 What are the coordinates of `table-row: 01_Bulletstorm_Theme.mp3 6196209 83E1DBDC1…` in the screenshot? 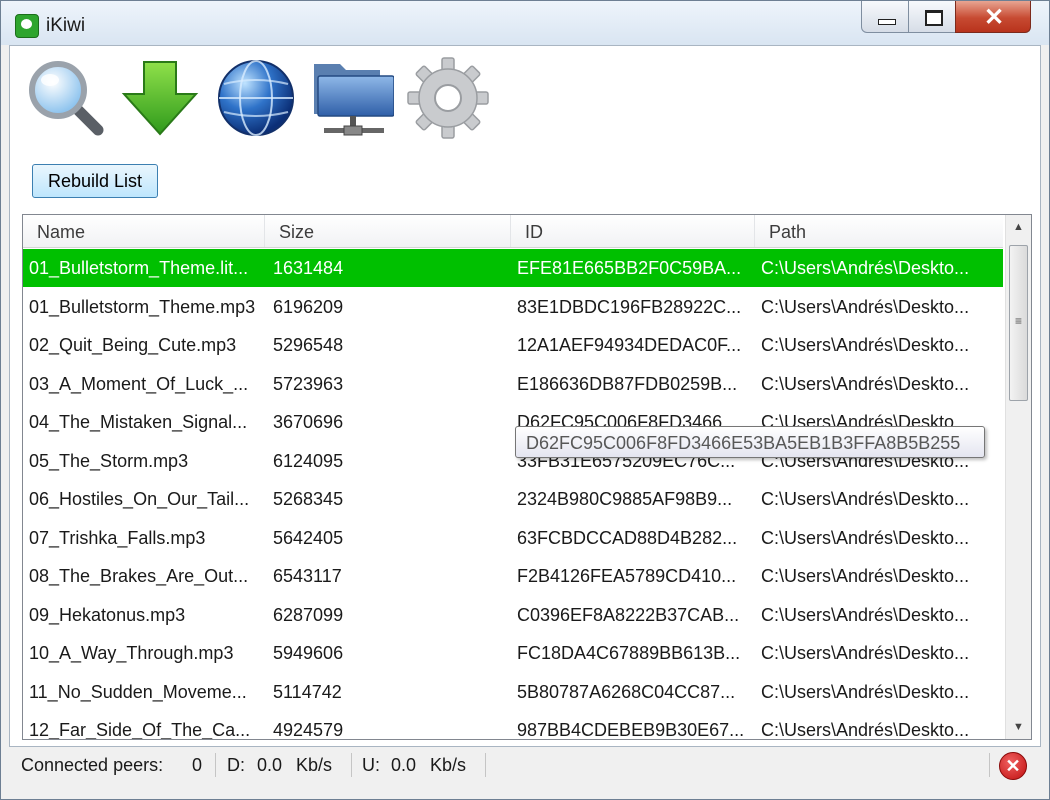 It's located at (513, 307).